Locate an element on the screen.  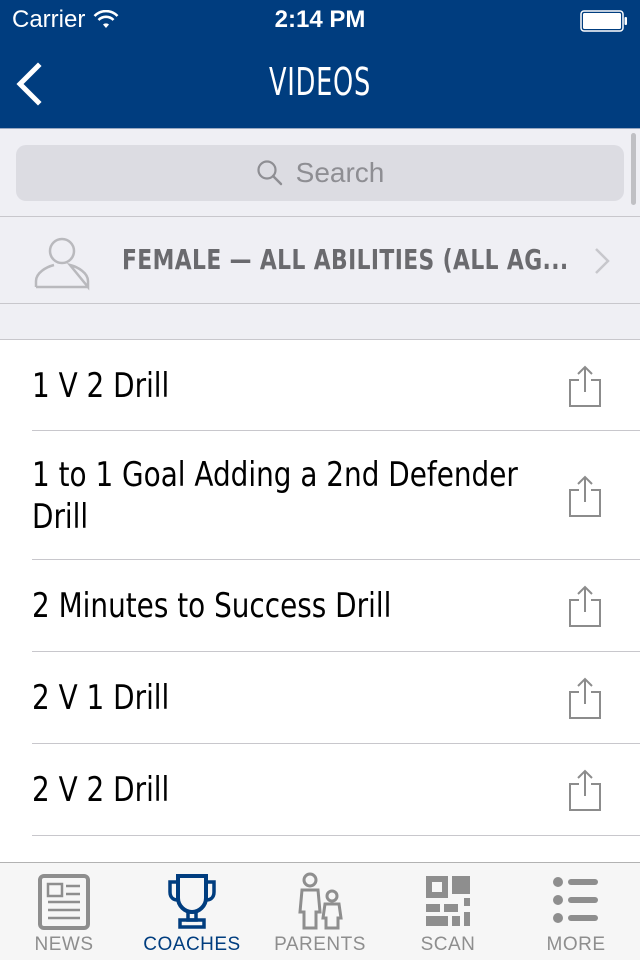
search-icon is located at coordinates (269, 173).